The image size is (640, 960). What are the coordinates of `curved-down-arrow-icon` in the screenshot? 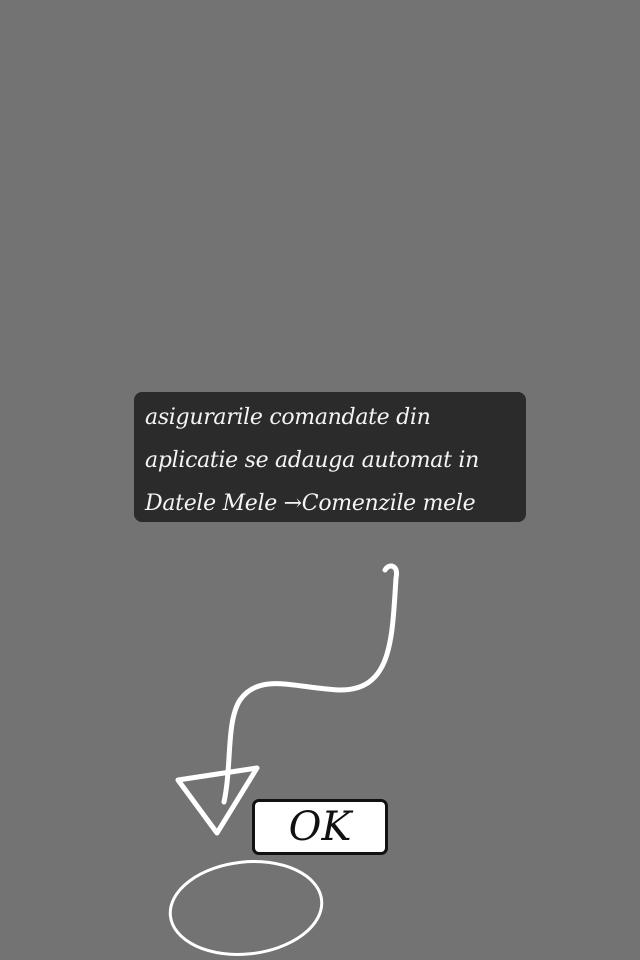 It's located at (287, 699).